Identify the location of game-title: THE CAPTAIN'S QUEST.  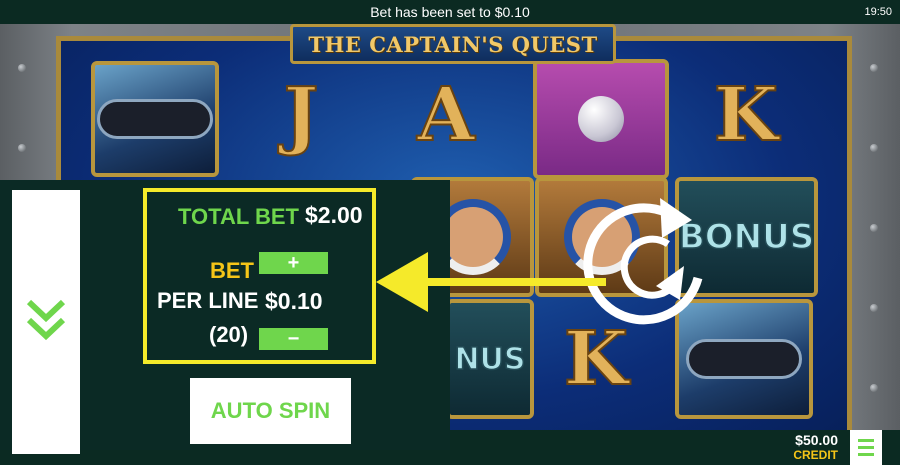
(453, 44).